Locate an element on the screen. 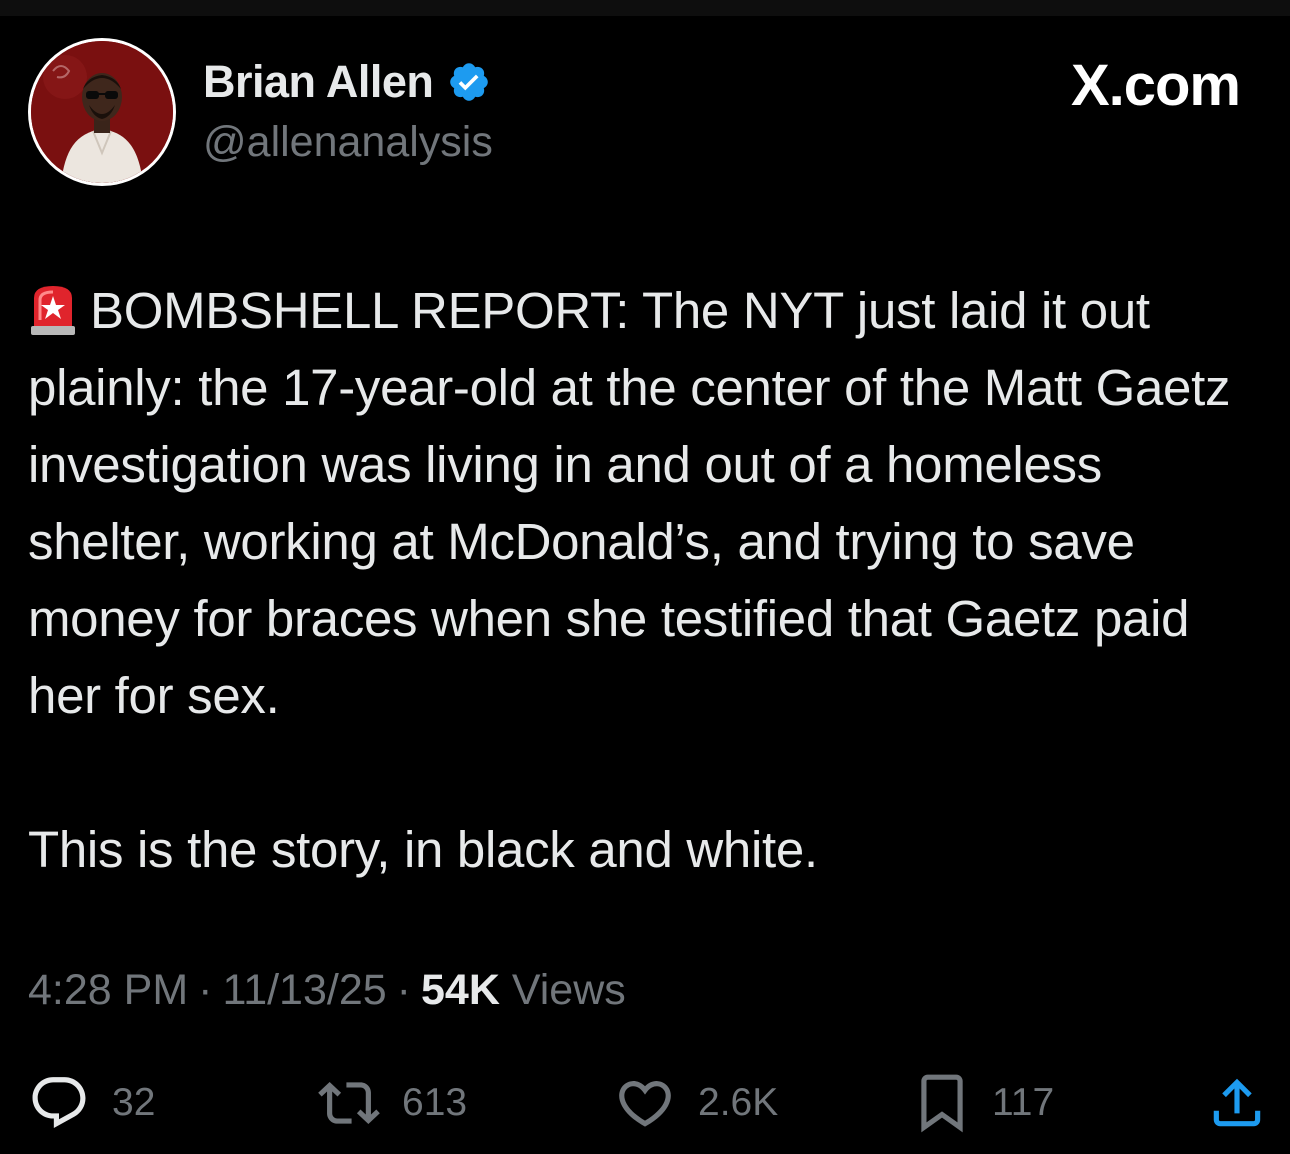 This screenshot has width=1290, height=1154. heart-icon is located at coordinates (645, 1103).